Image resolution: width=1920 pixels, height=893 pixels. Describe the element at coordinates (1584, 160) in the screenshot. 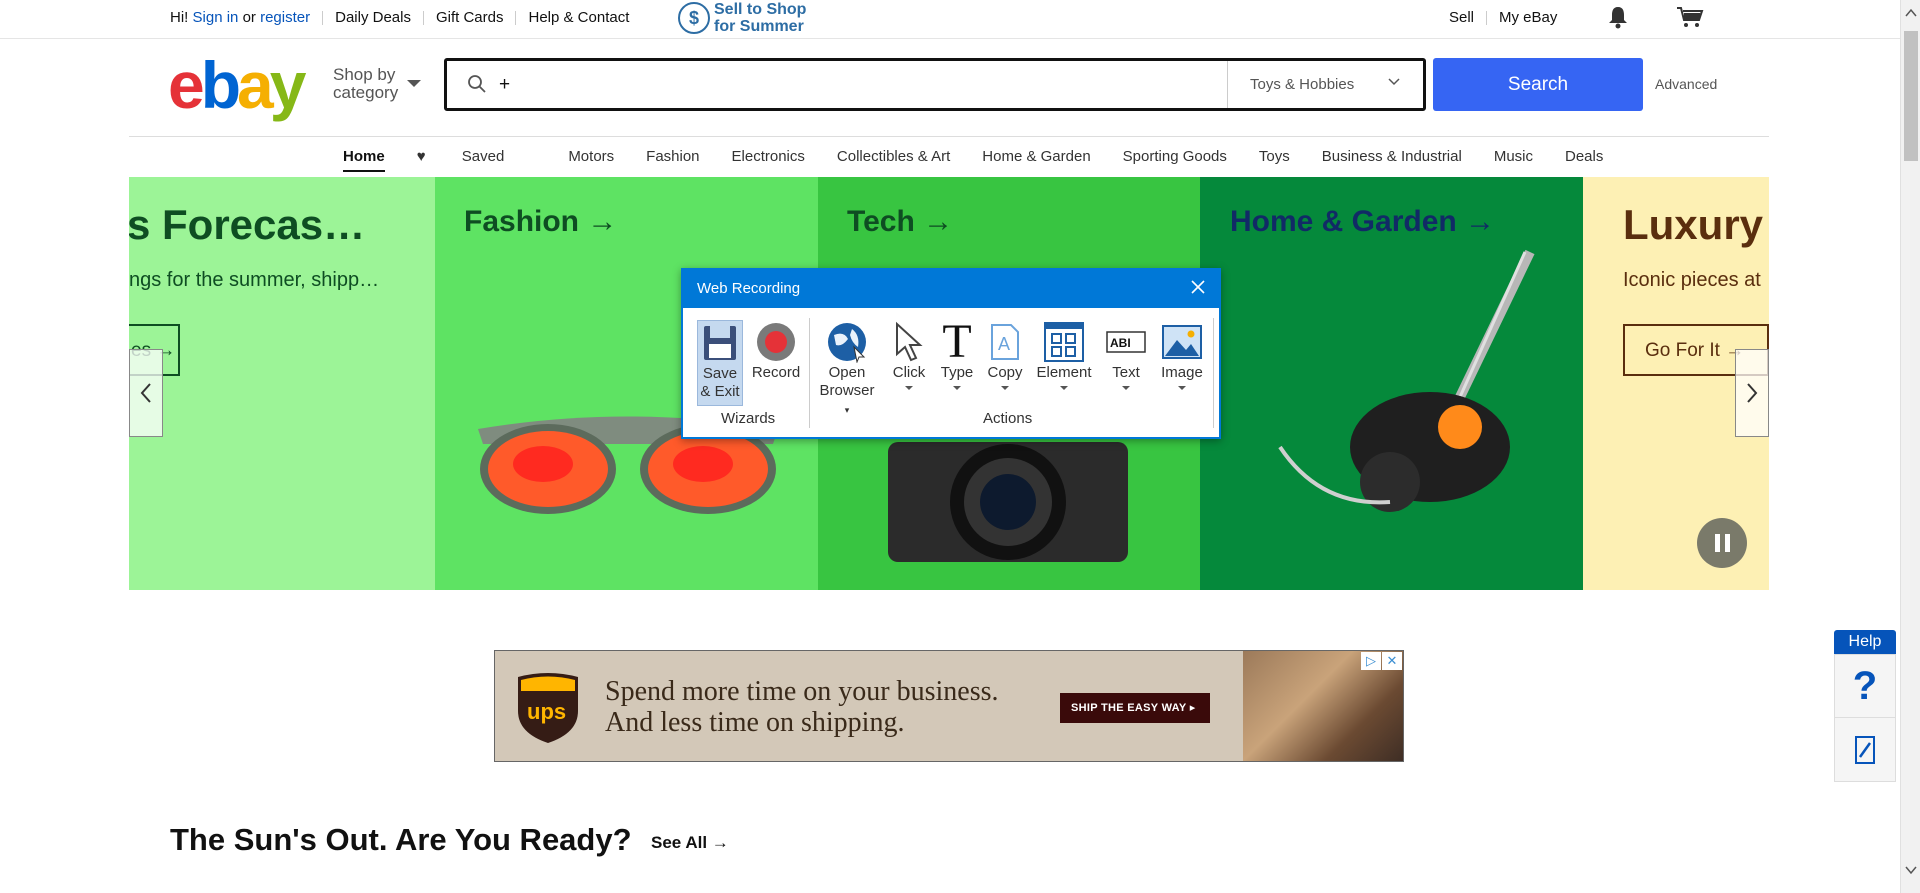

I see `nav-item-deals: Deals` at that location.